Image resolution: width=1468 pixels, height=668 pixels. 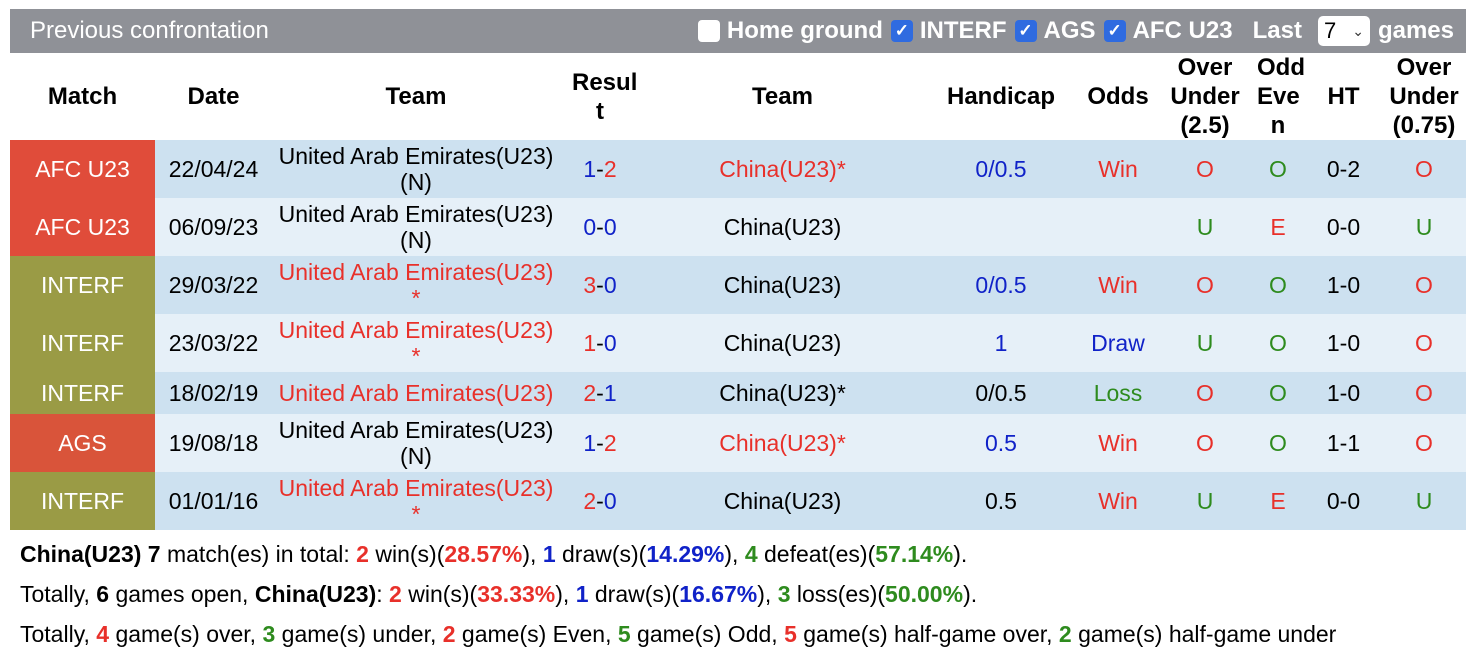 I want to click on filter-home-ground: Home ground, so click(x=790, y=31).